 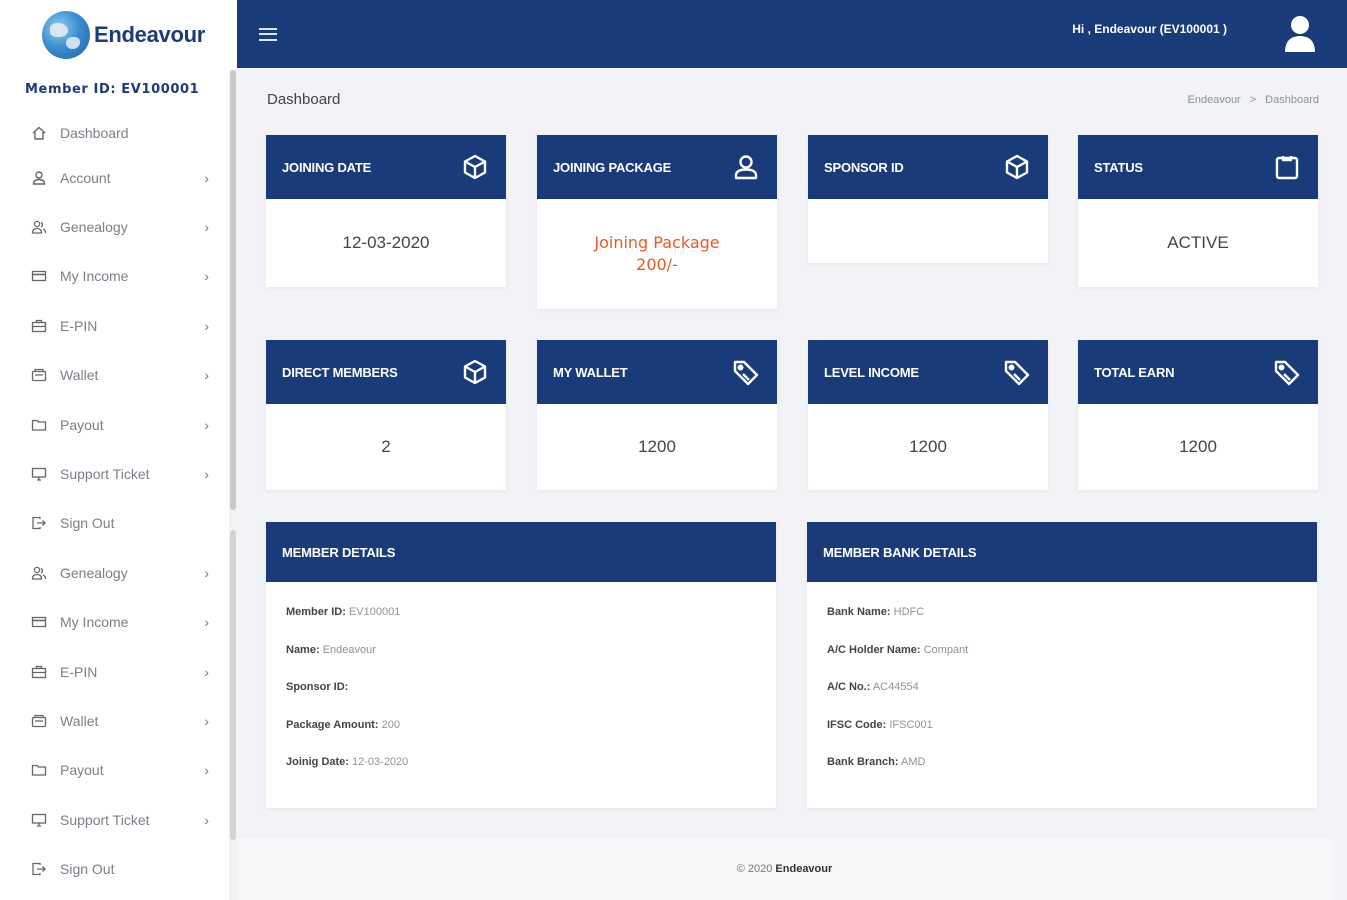 I want to click on detail-key: IFSC Code:, so click(x=857, y=724).